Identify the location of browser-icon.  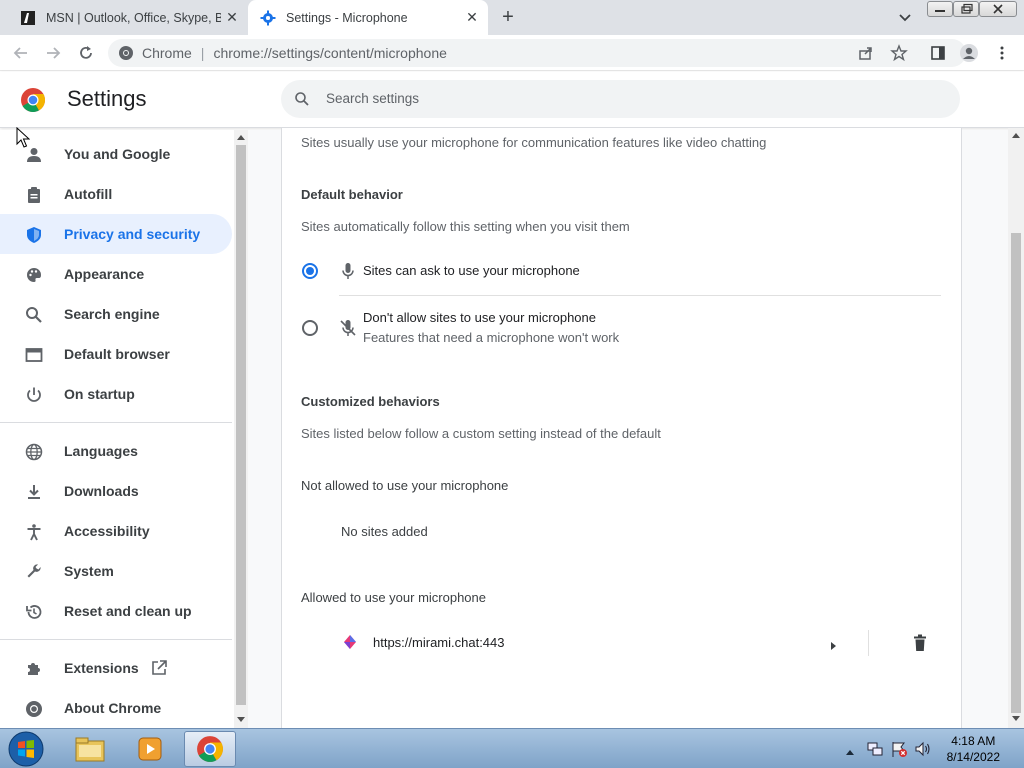
(34, 355).